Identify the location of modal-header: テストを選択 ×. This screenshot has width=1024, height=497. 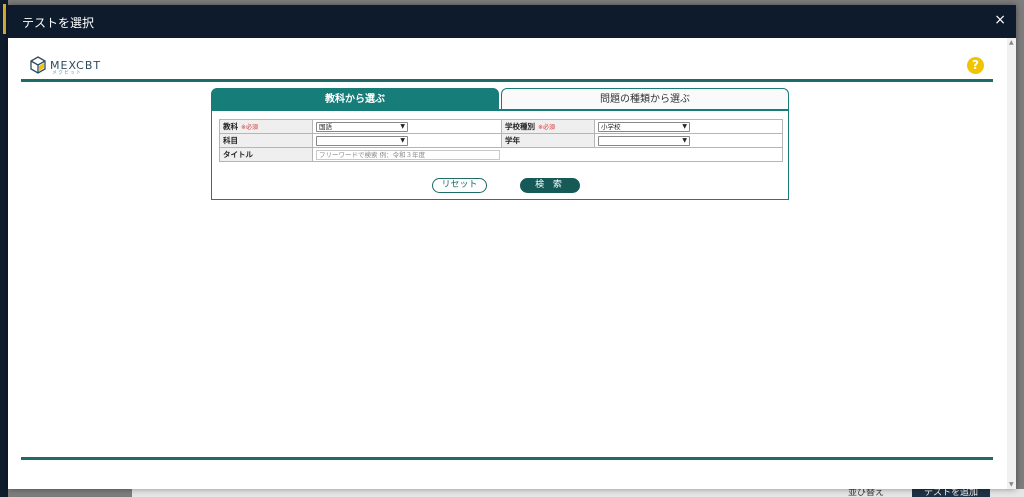
(512, 21).